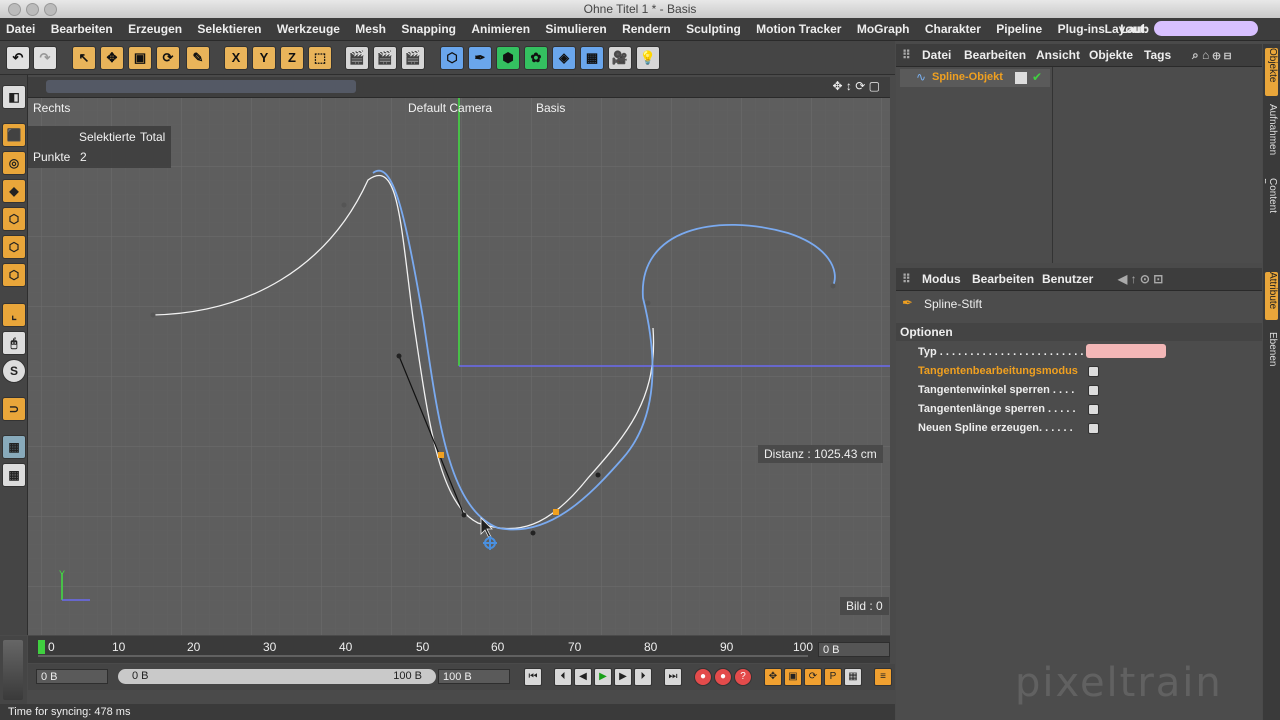  I want to click on texture-mode-button: ◎, so click(14, 163).